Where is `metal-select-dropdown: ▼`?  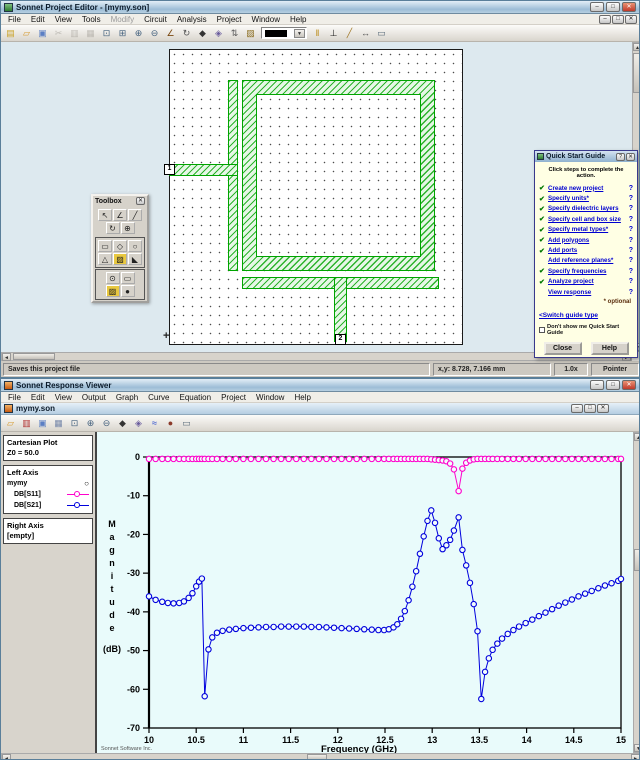 metal-select-dropdown: ▼ is located at coordinates (284, 33).